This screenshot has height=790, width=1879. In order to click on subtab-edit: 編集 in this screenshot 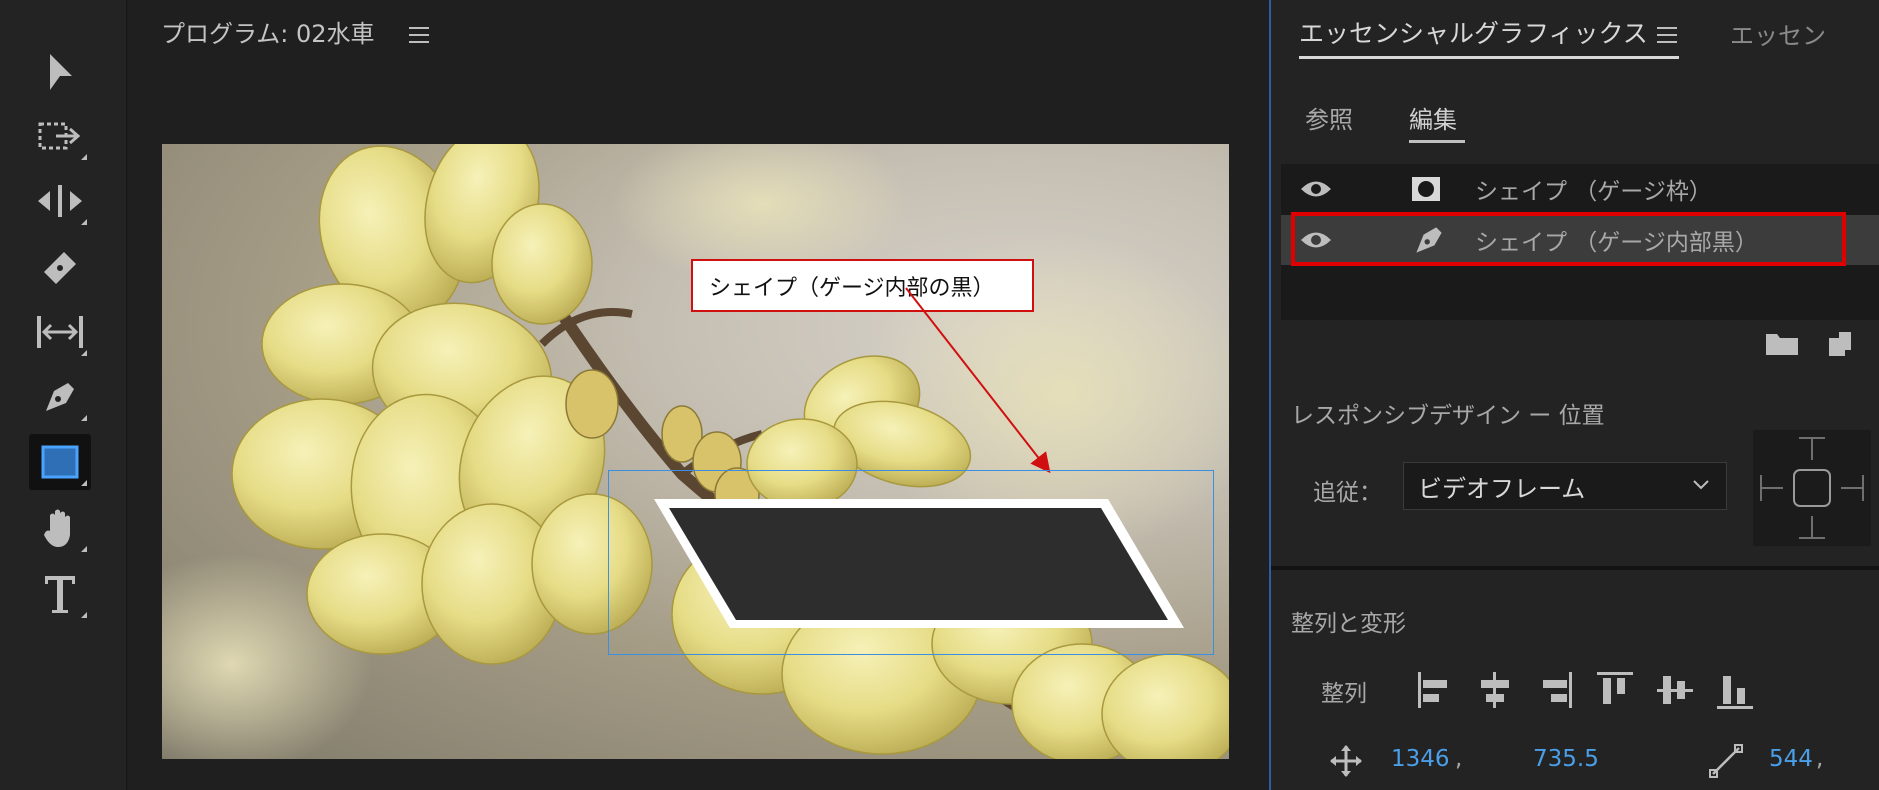, I will do `click(1433, 117)`.